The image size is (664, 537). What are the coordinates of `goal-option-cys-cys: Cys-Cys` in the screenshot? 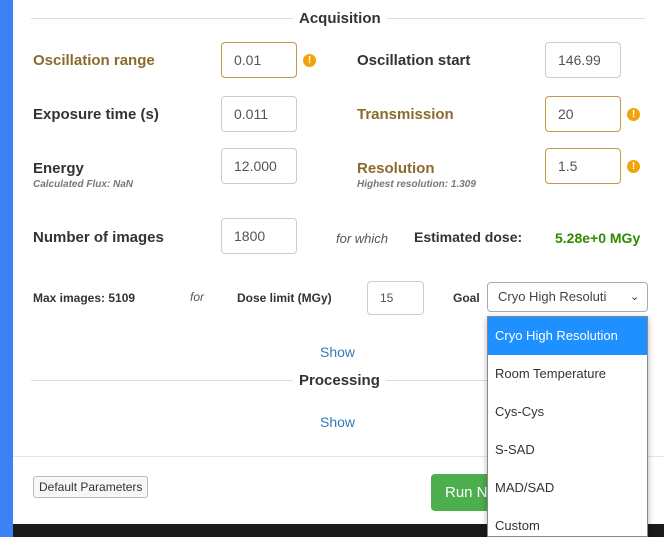 It's located at (567, 412).